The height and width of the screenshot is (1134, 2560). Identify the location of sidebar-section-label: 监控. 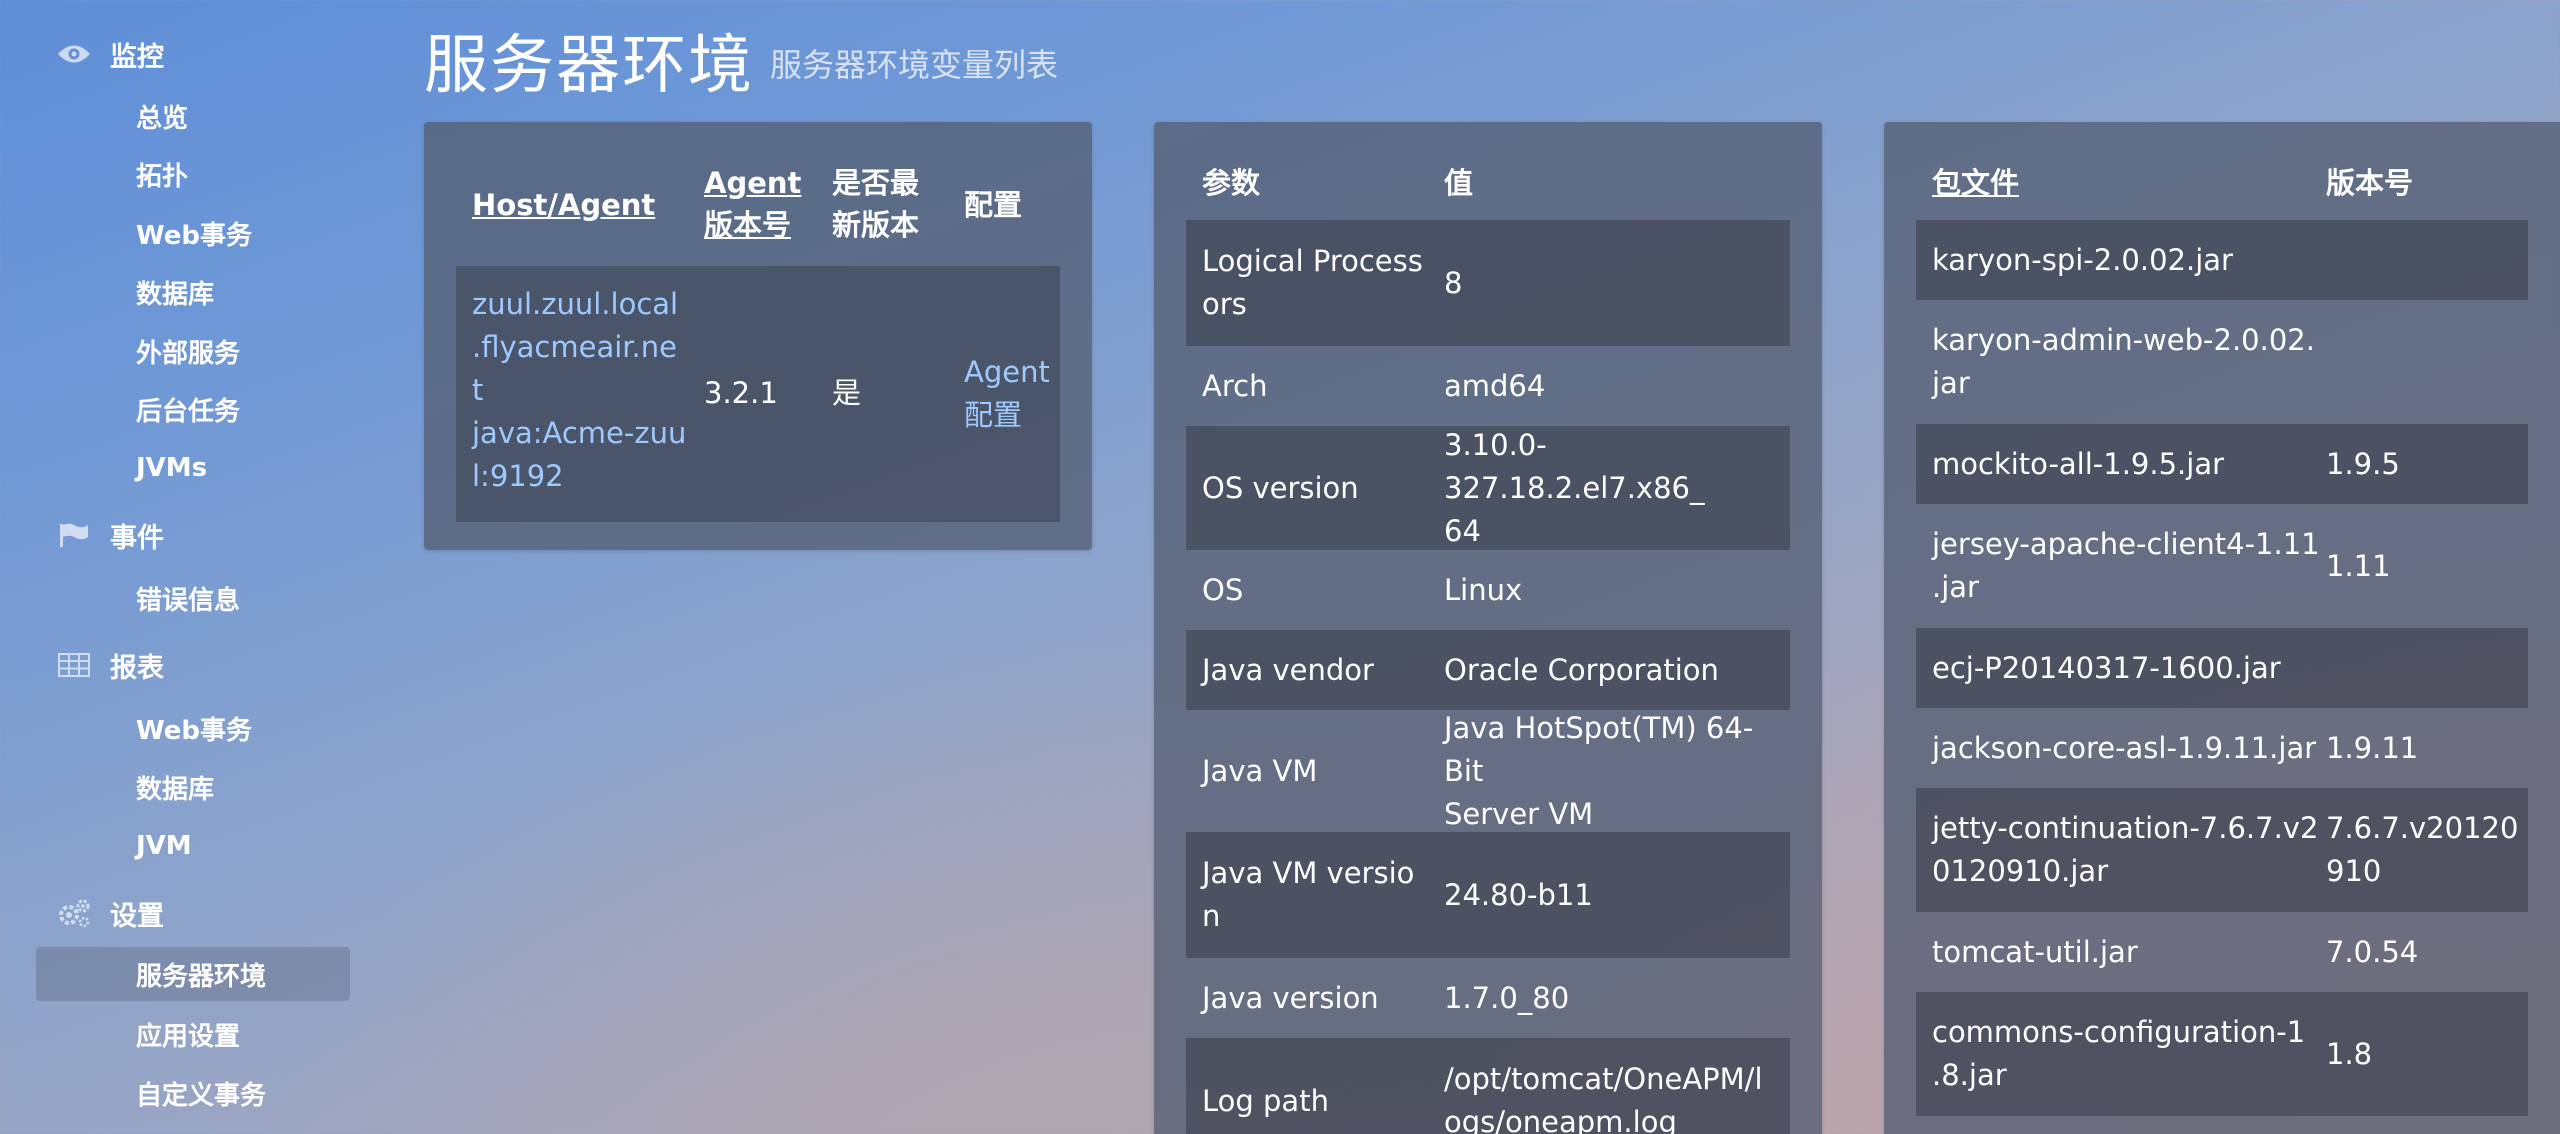
(137, 57).